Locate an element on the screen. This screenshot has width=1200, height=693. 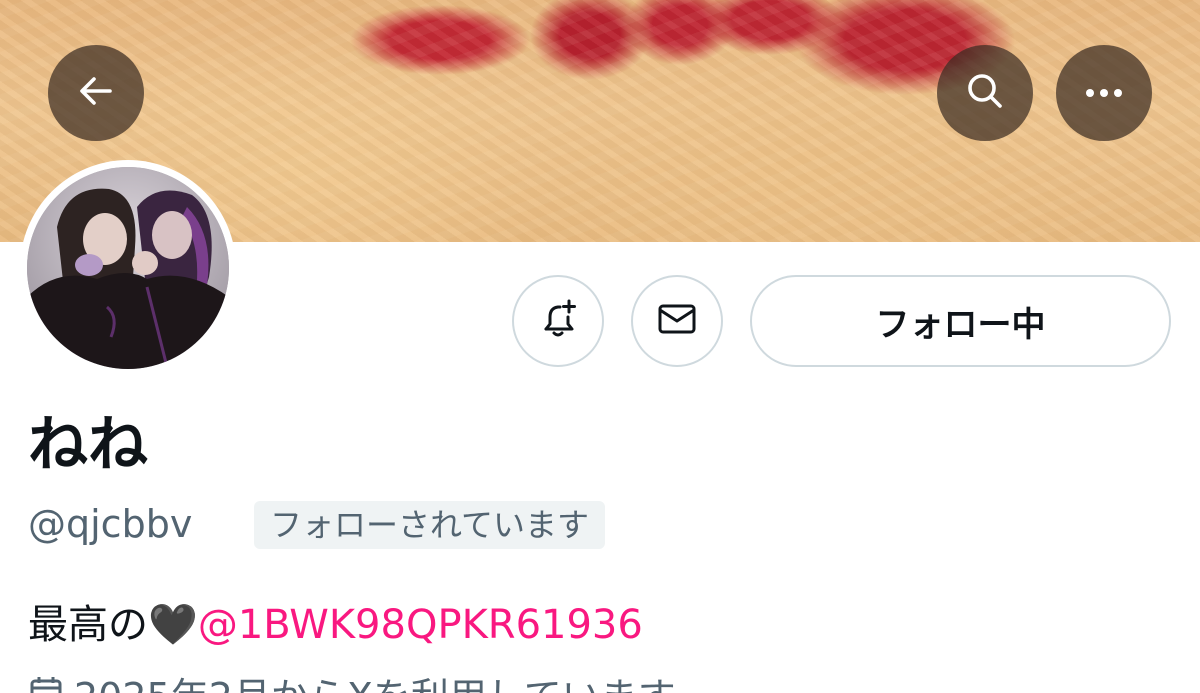
bio: 最高の🖤@1BWK98QPKR61936 is located at coordinates (335, 625).